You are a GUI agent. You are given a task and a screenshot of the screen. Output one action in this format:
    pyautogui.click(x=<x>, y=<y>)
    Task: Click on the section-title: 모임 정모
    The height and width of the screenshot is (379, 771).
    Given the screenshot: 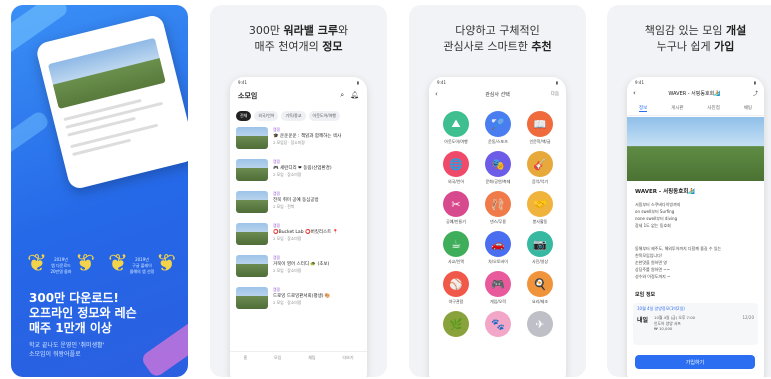 What is the action you would take?
    pyautogui.click(x=645, y=295)
    